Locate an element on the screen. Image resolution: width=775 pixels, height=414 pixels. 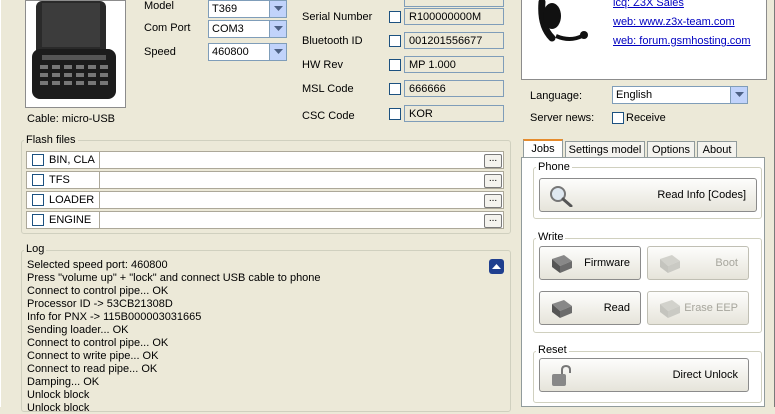
read-info-button: Read Info [Codes] is located at coordinates (648, 195).